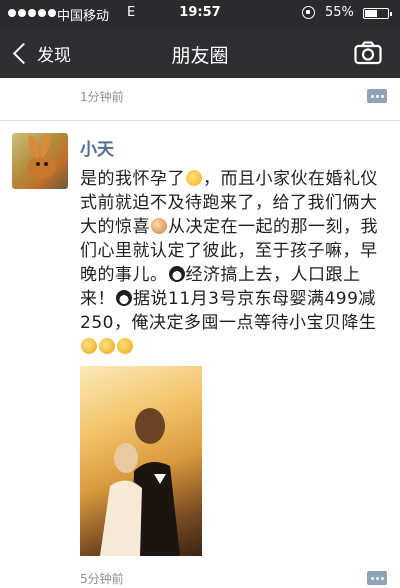  What do you see at coordinates (377, 13) in the screenshot?
I see `battery-icon` at bounding box center [377, 13].